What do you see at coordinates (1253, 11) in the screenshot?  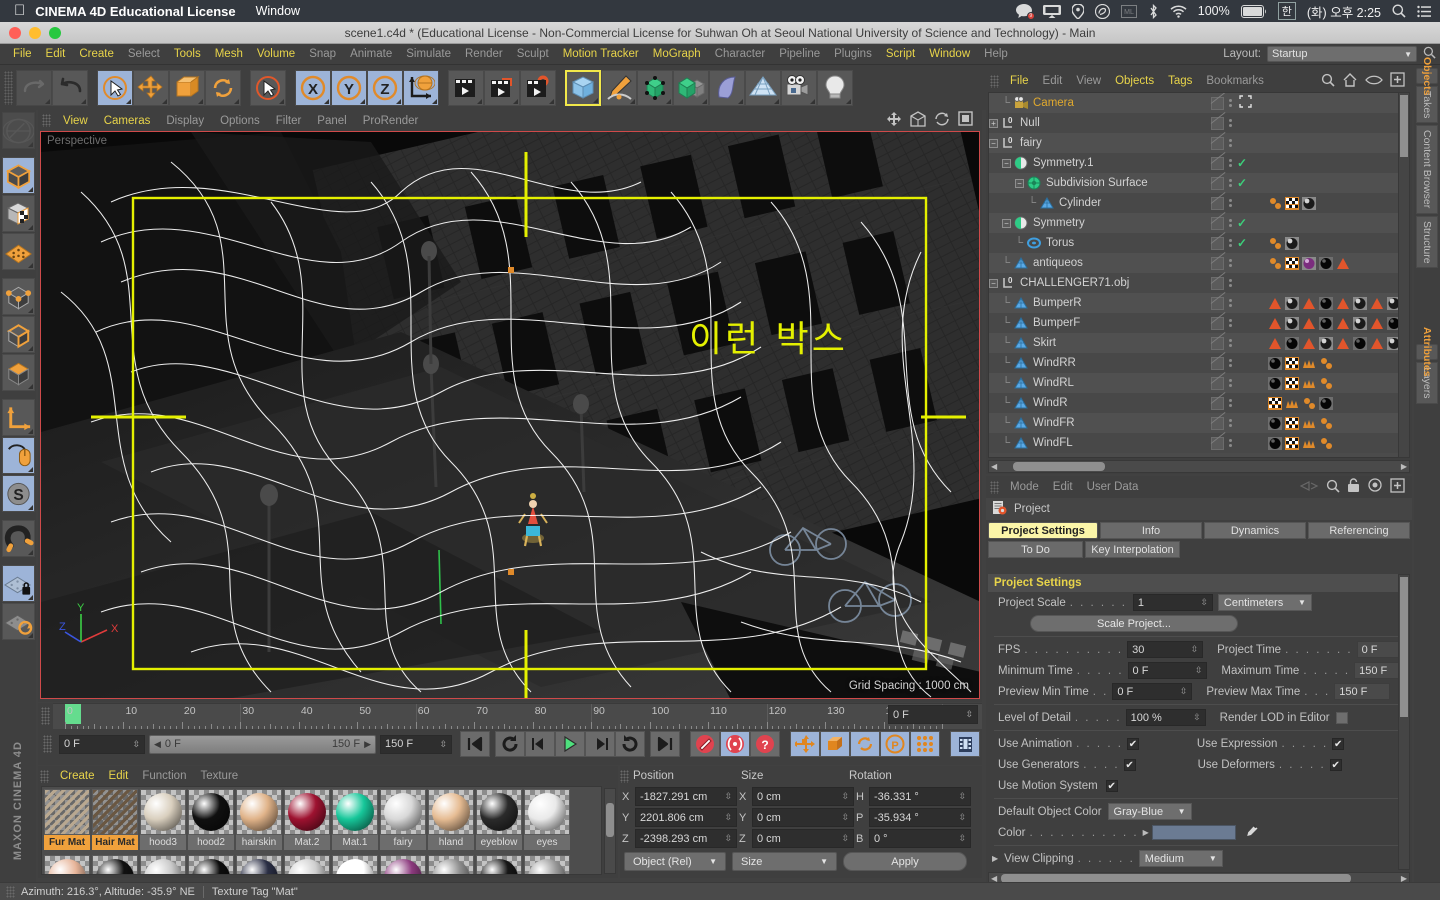 I see `battery-icon` at bounding box center [1253, 11].